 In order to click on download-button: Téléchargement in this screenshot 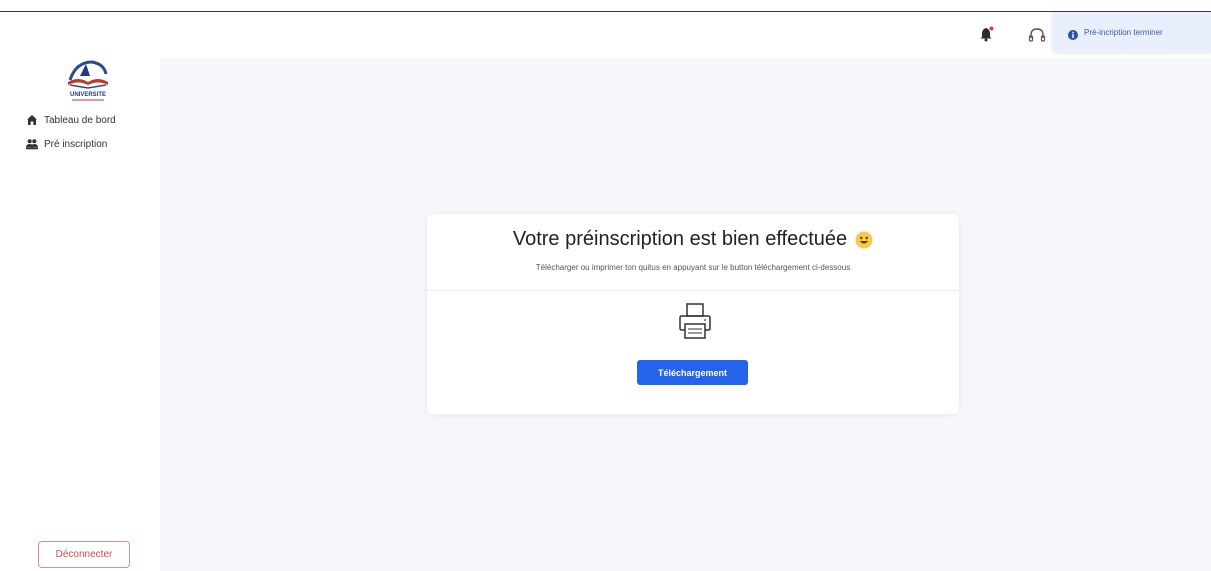, I will do `click(692, 372)`.